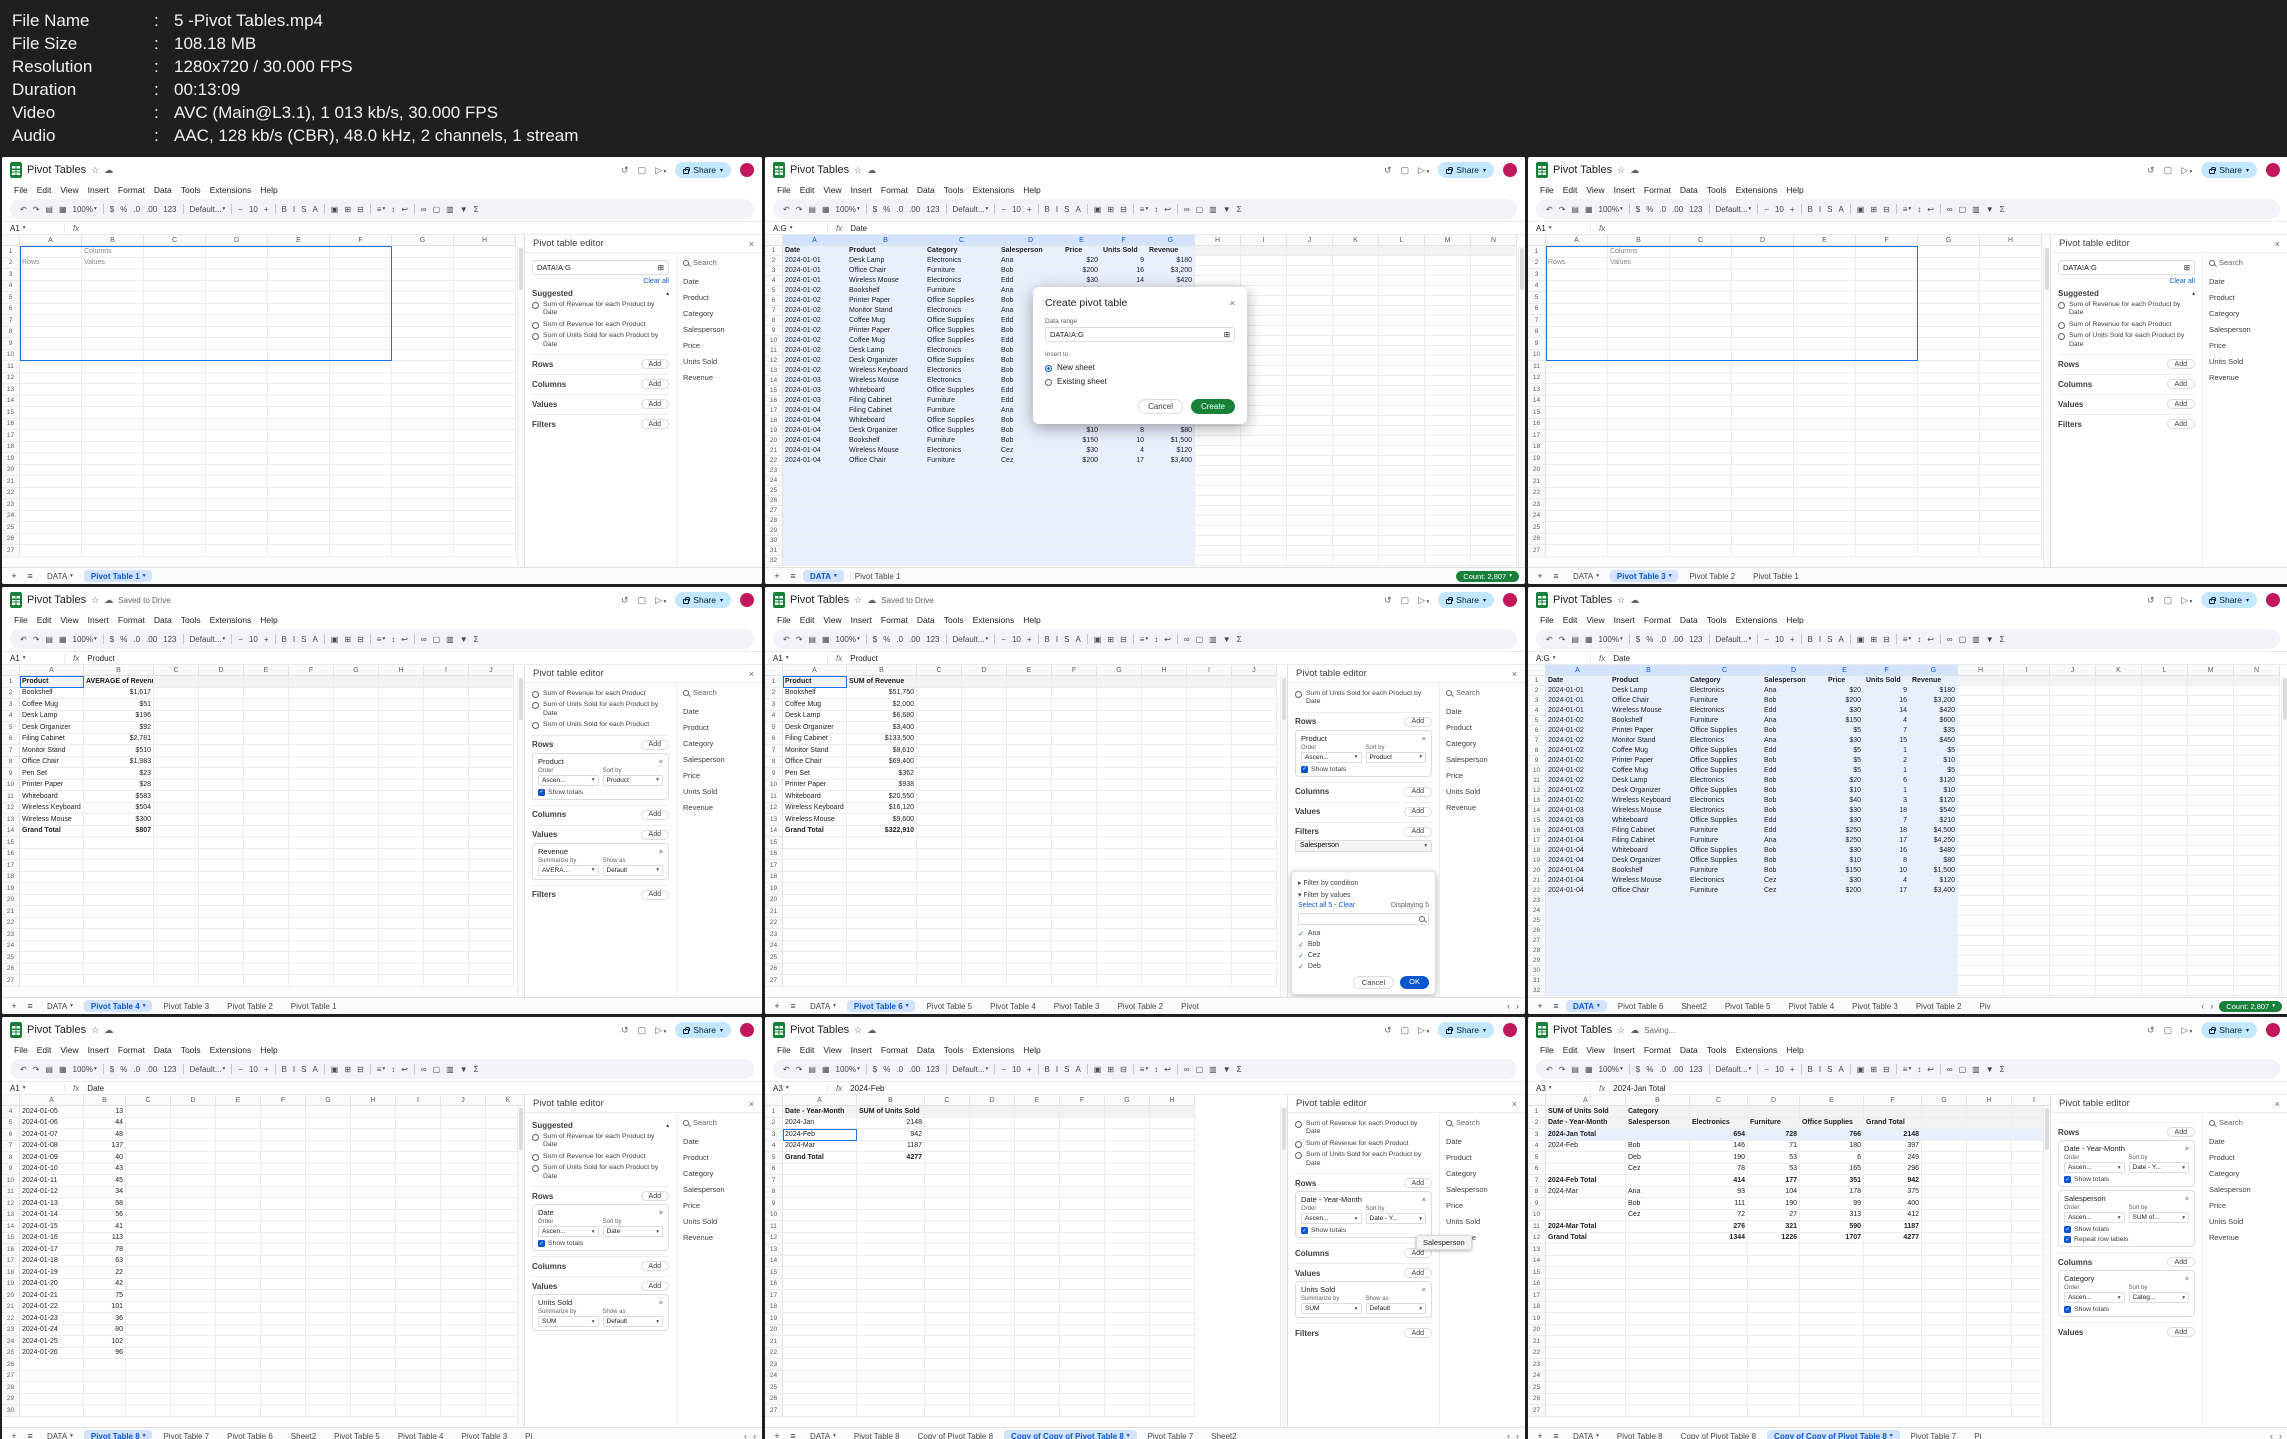 The image size is (2287, 1439). I want to click on zoom-select: 100% ▾, so click(848, 1069).